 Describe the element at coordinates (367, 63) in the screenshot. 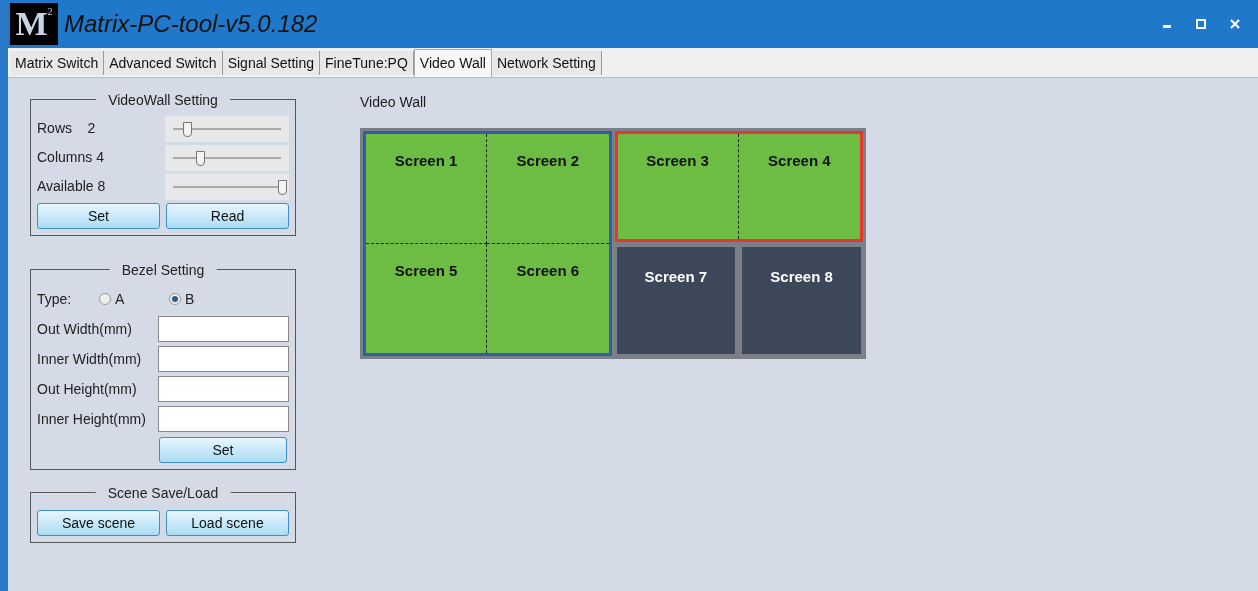

I see `tab: FineTune:PQ` at that location.